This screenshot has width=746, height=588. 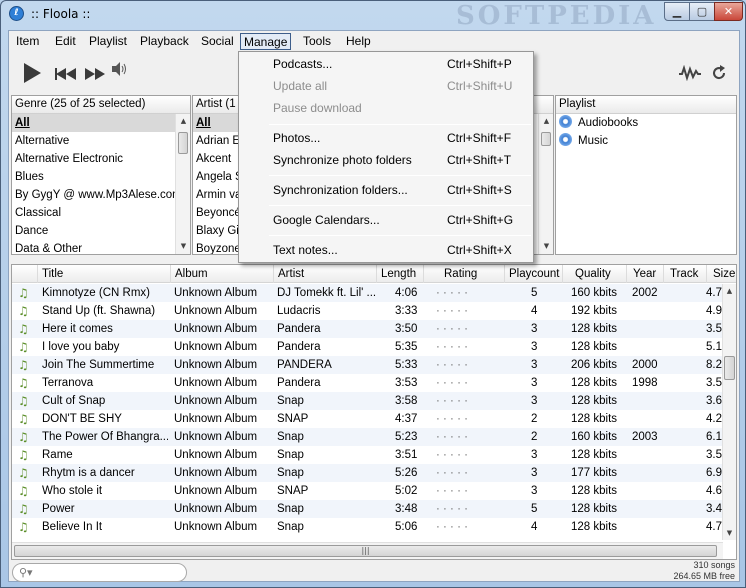 I want to click on genre-item: Alternative, so click(x=101, y=141).